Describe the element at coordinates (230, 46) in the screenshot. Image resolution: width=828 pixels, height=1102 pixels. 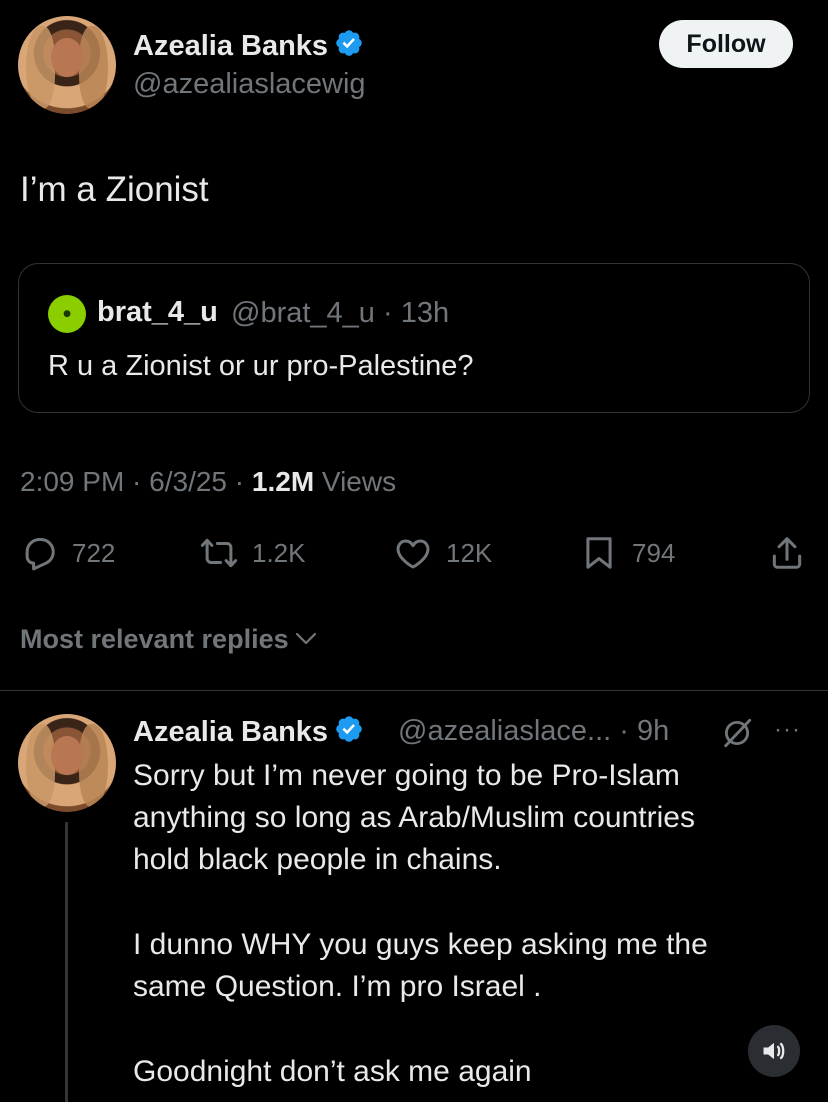
I see `author-name-text: Azealia Banks` at that location.